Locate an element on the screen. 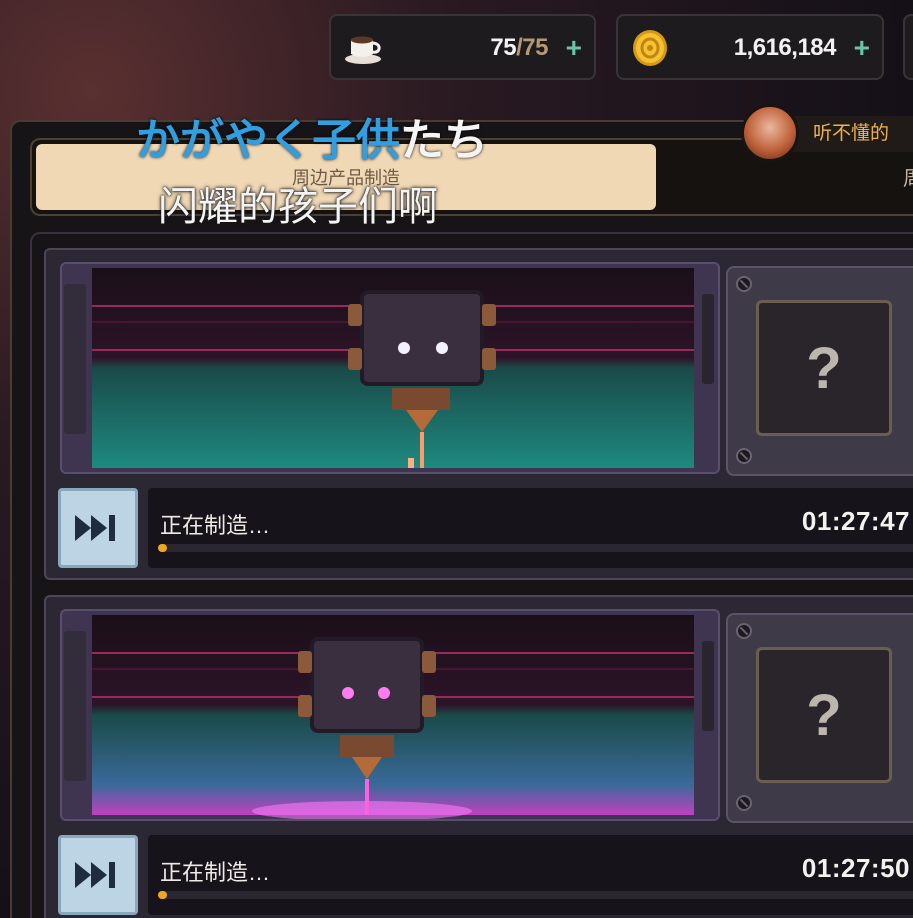  subtitle-rest: たち is located at coordinates (444, 140).